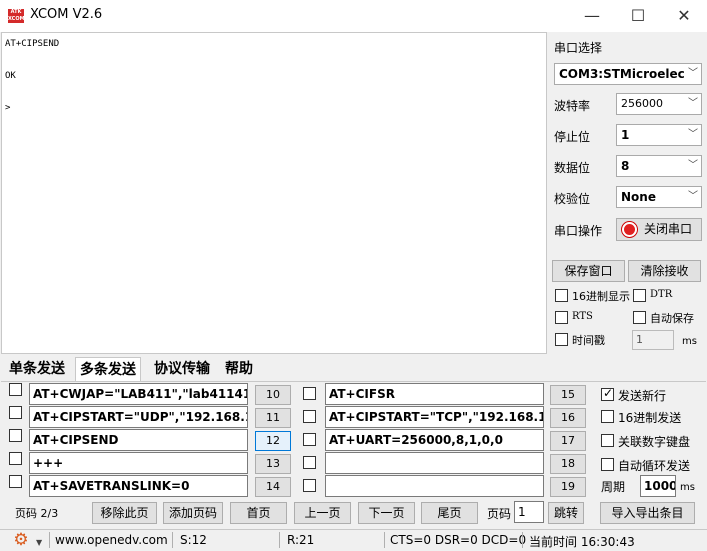 This screenshot has height=551, width=707. What do you see at coordinates (568, 464) in the screenshot?
I see `send-button-18: 18` at bounding box center [568, 464].